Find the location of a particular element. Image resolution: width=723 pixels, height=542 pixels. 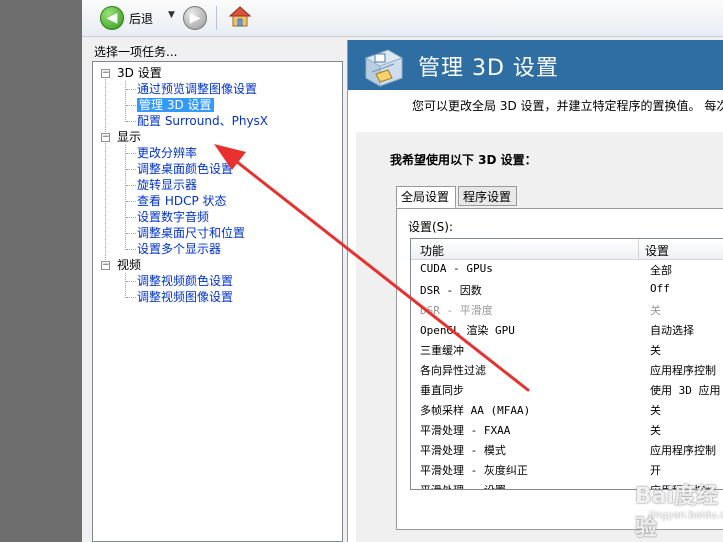

setting-cell: 使用 3D 应用 is located at coordinates (685, 390).